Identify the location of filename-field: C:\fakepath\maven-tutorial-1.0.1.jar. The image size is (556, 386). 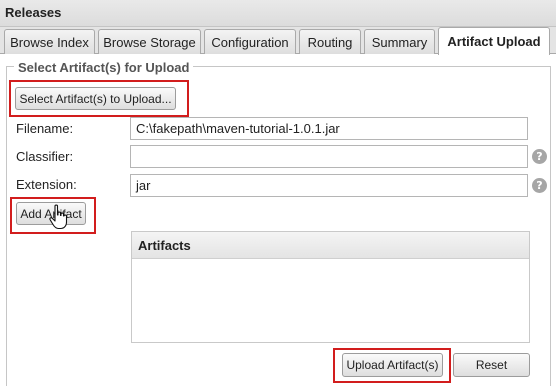
(329, 128).